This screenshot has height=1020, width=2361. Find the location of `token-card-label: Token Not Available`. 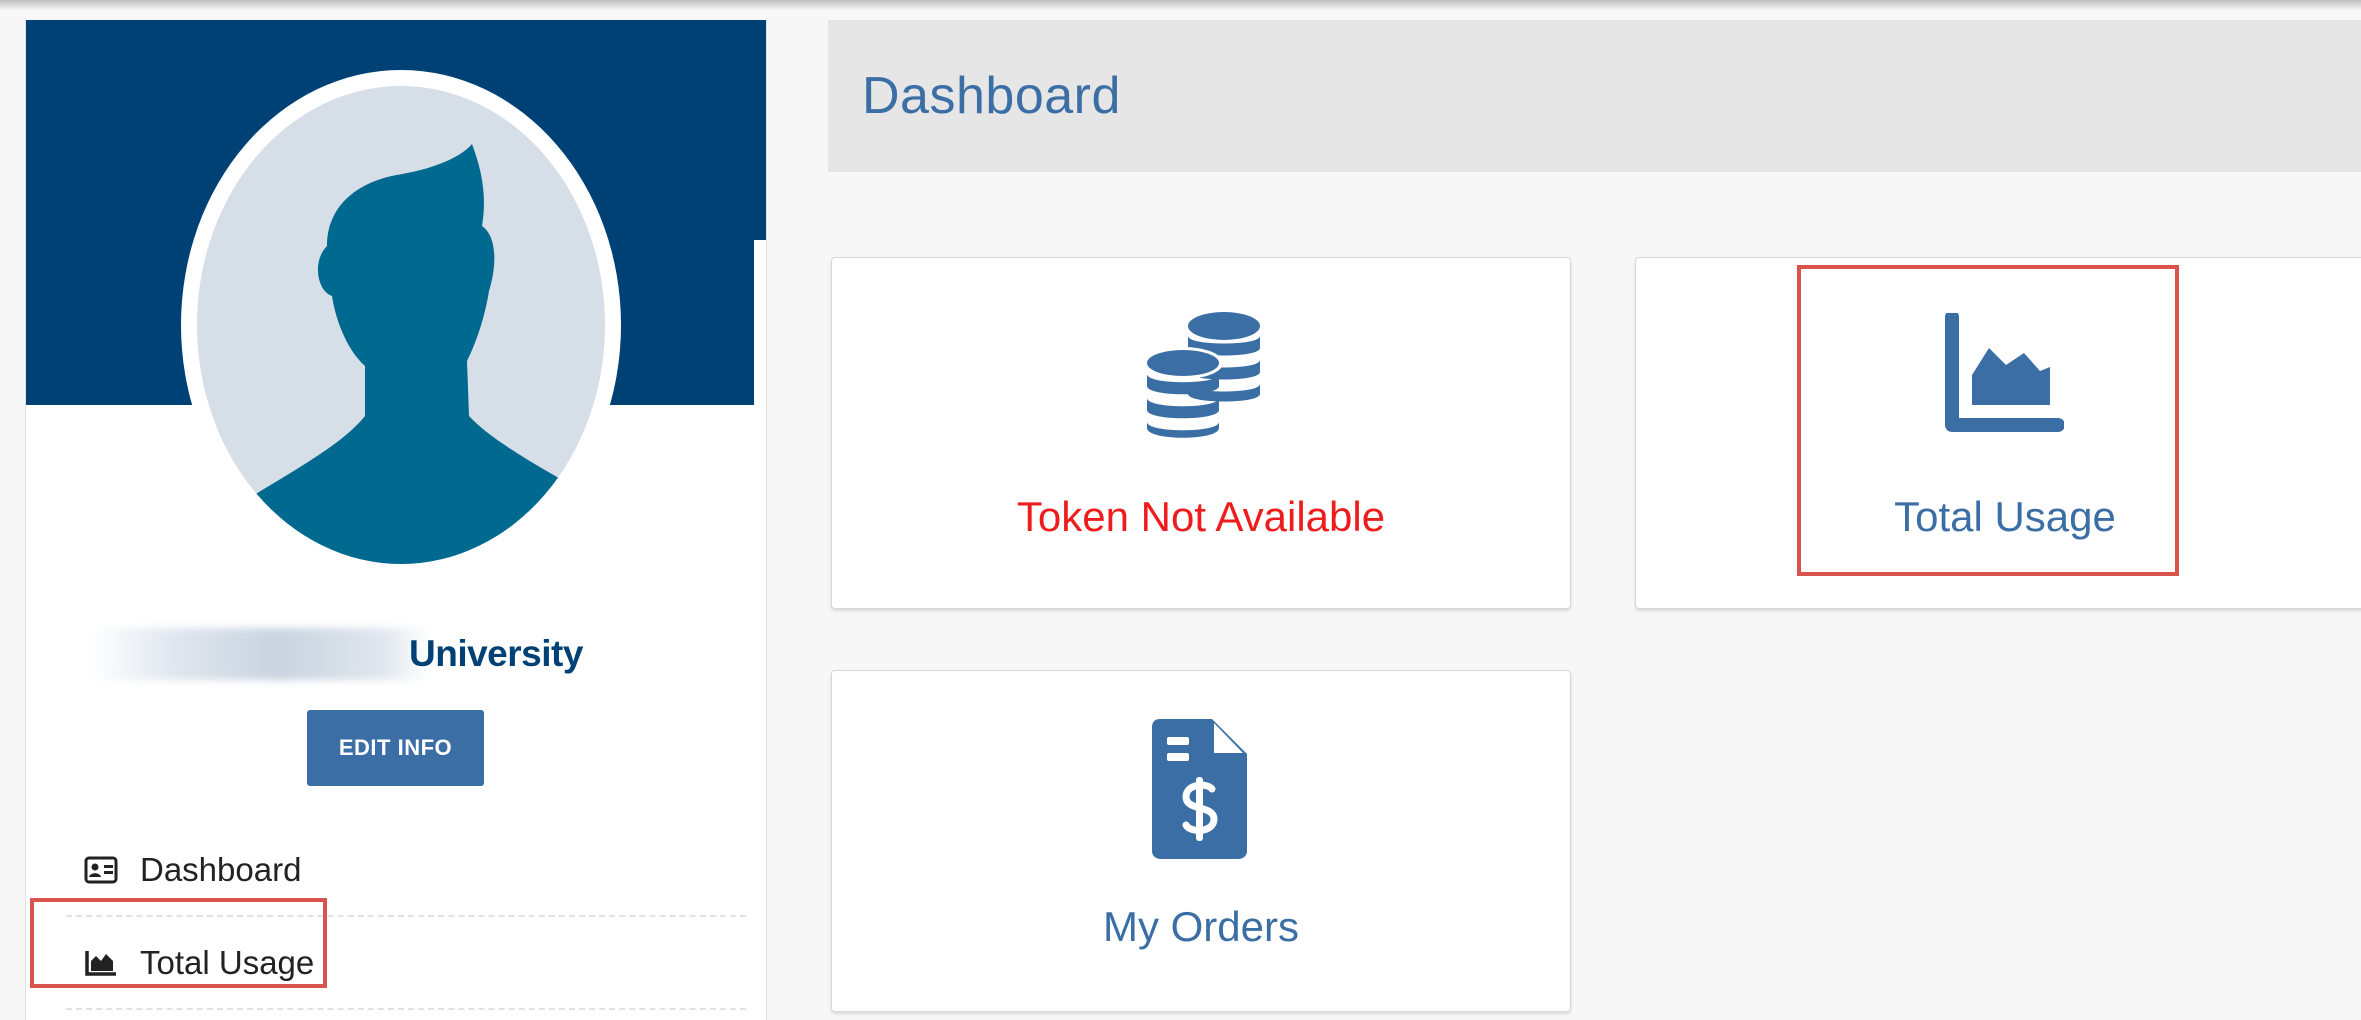

token-card-label: Token Not Available is located at coordinates (1201, 516).